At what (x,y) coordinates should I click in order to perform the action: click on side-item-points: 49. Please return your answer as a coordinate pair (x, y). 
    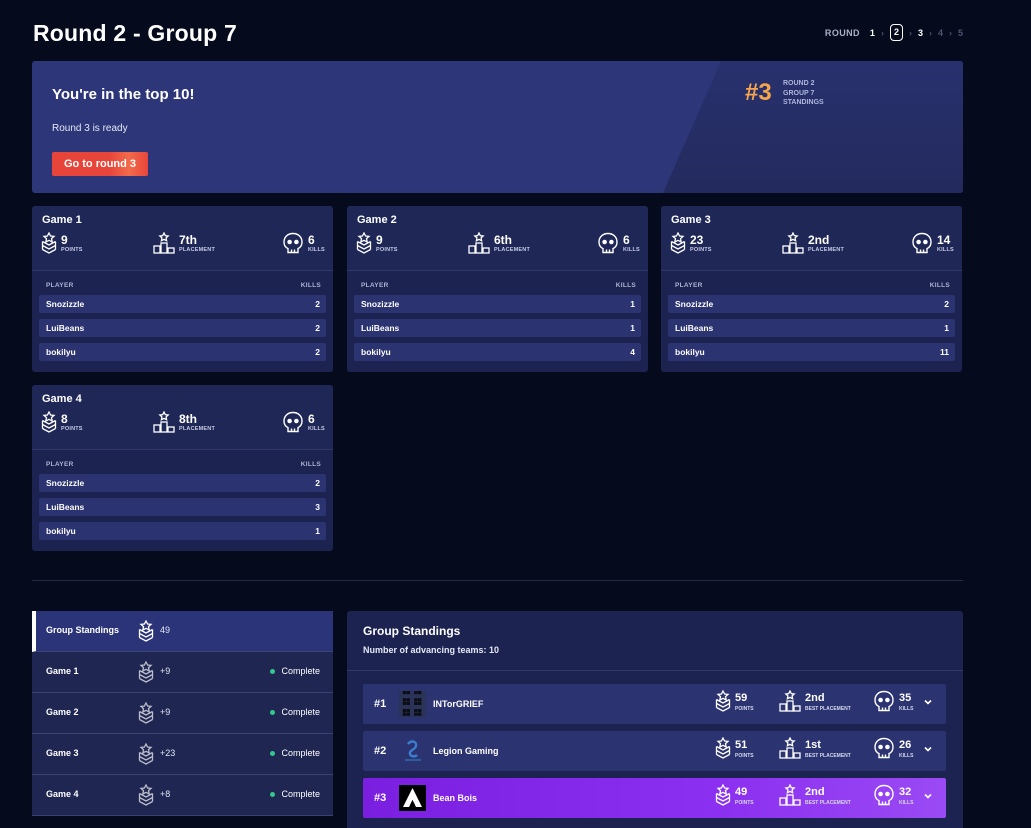
    Looking at the image, I should click on (165, 630).